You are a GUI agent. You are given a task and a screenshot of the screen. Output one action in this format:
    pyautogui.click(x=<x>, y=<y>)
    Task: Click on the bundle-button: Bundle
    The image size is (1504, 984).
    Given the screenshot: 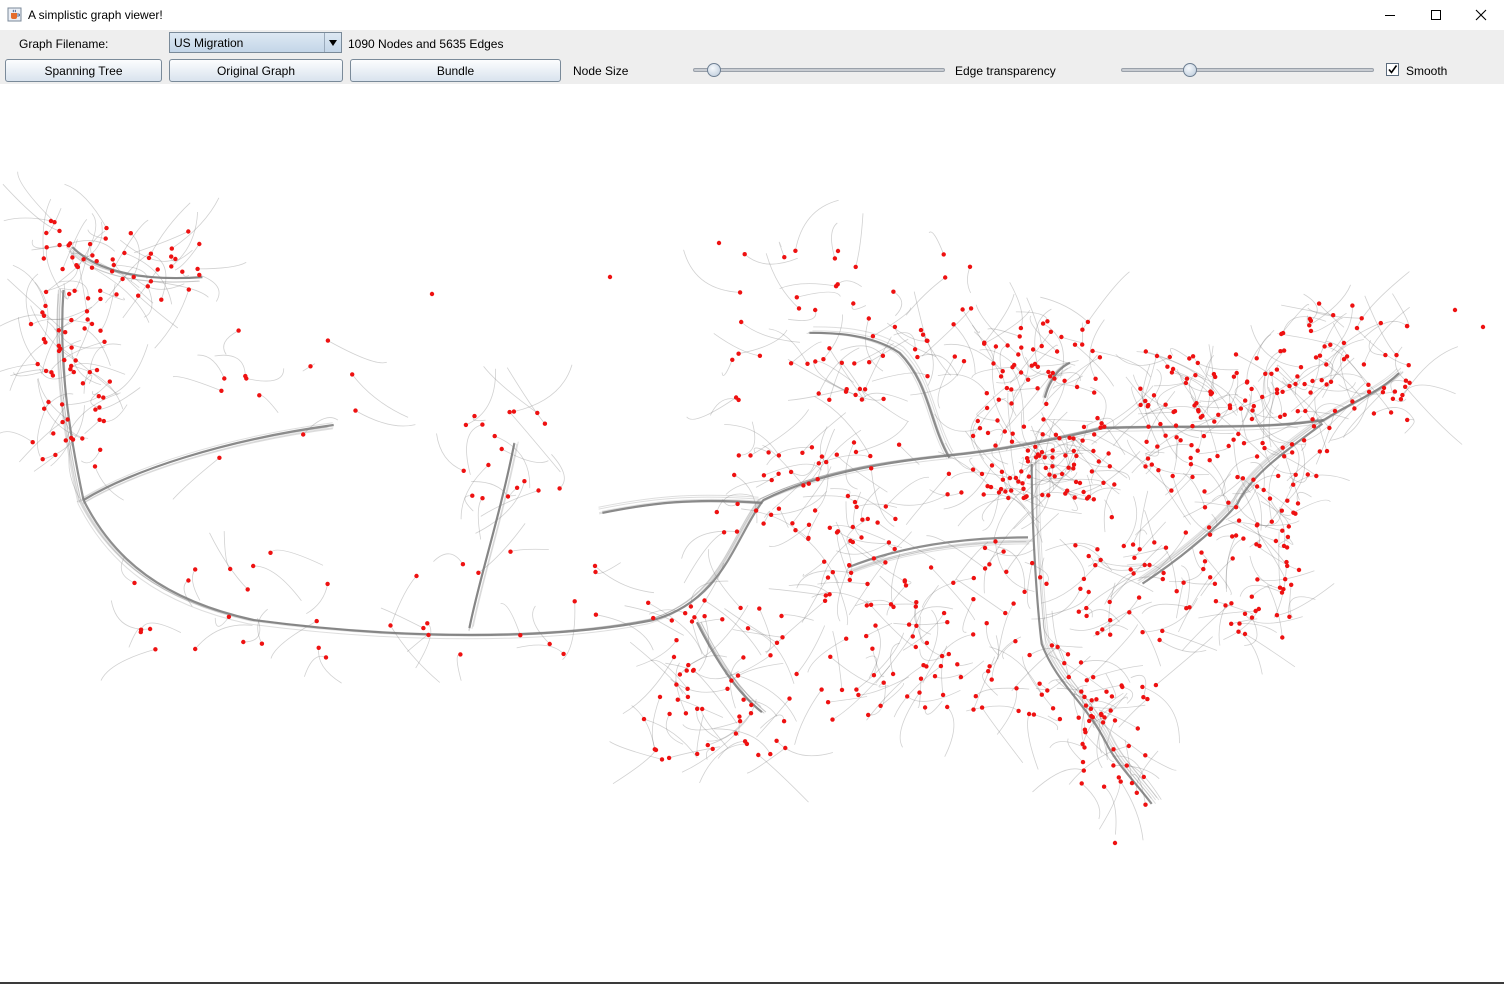 What is the action you would take?
    pyautogui.click(x=455, y=70)
    